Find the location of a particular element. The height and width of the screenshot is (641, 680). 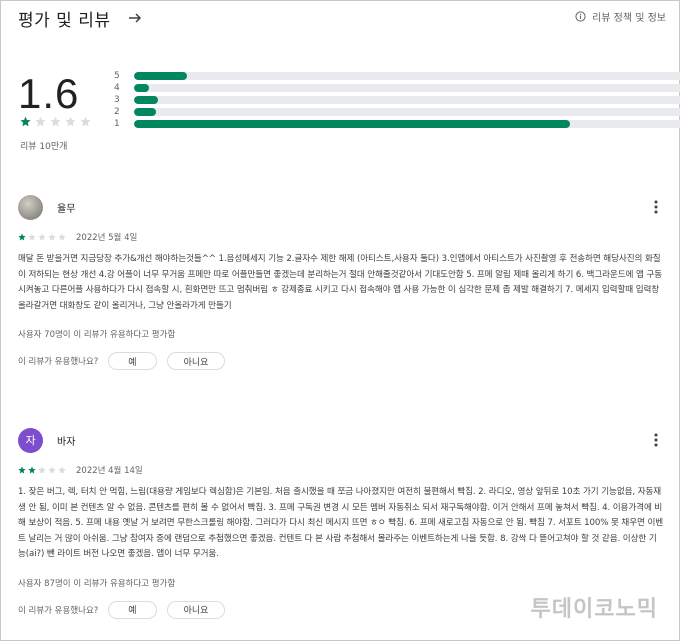

watermark-logo: 투데이코노믹 is located at coordinates (594, 607).